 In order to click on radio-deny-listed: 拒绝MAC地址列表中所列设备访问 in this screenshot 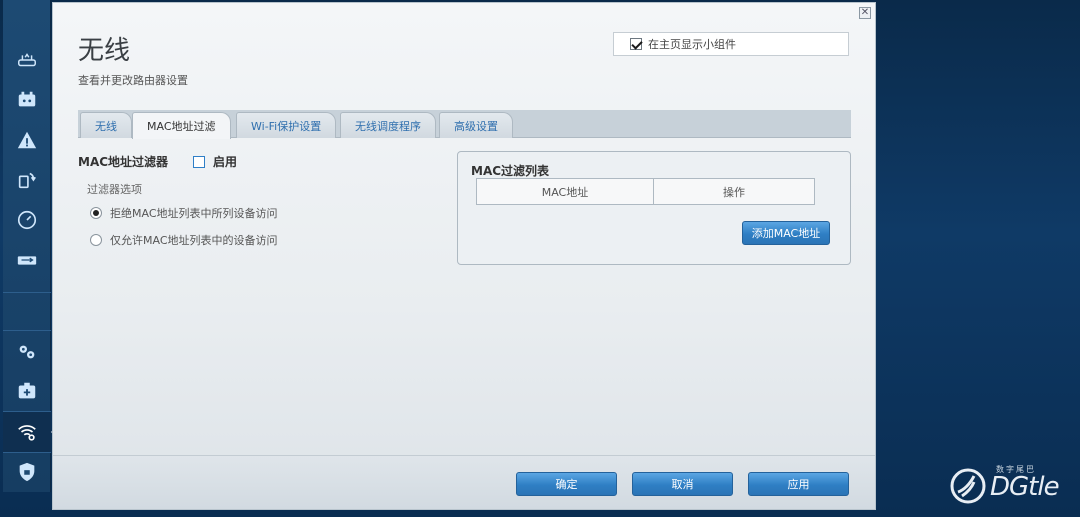, I will do `click(184, 213)`.